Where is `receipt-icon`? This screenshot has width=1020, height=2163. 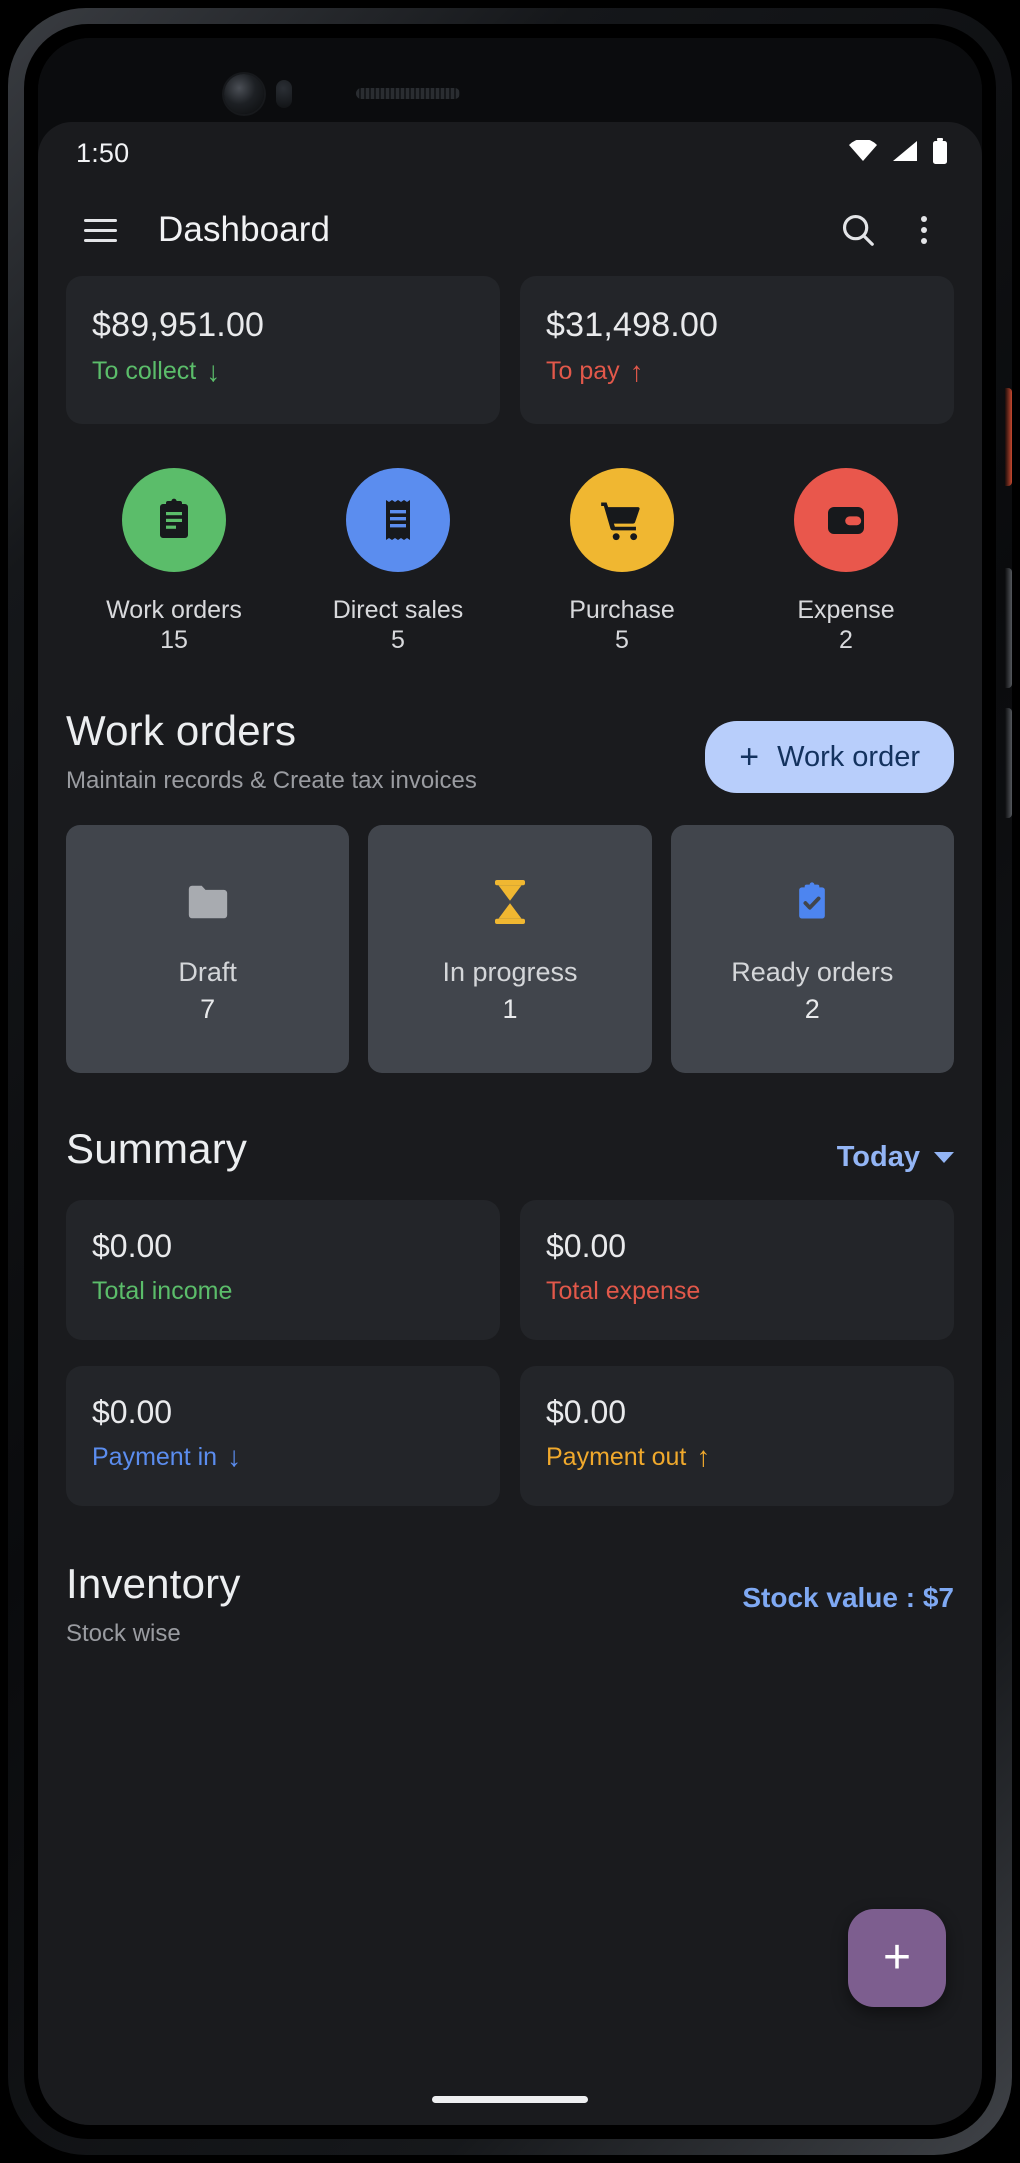
receipt-icon is located at coordinates (398, 520).